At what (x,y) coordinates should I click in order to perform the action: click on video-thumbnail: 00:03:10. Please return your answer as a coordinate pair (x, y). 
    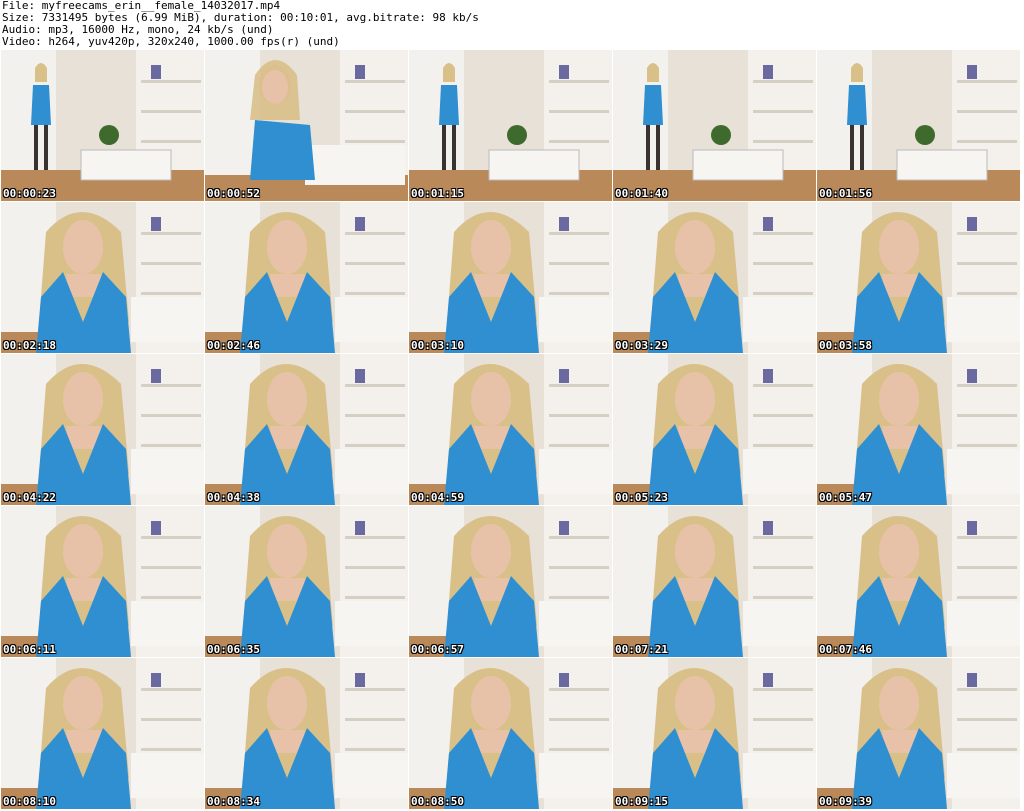
    Looking at the image, I should click on (510, 277).